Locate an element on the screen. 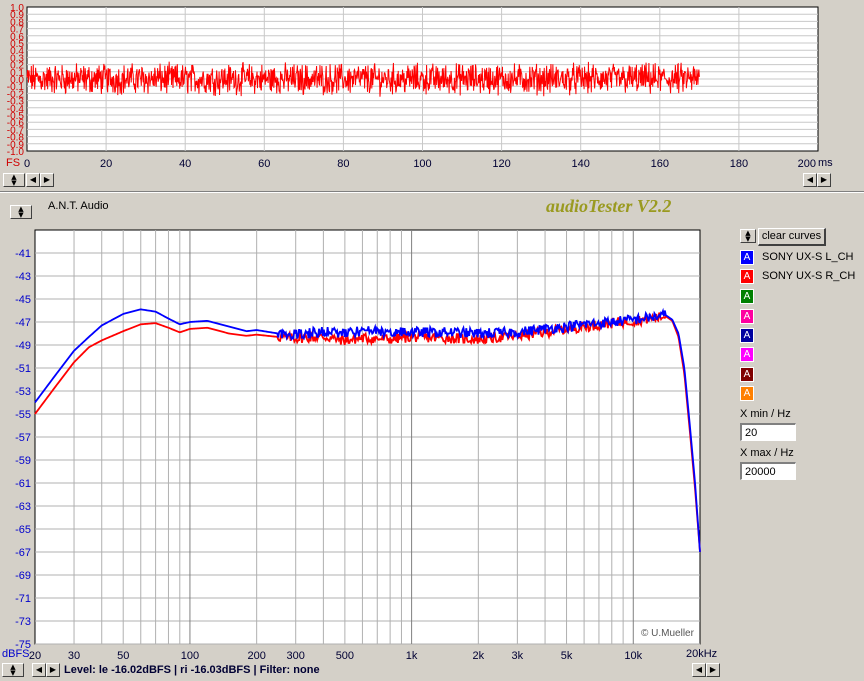  freq-x-end-label: 20kHz is located at coordinates (702, 654).